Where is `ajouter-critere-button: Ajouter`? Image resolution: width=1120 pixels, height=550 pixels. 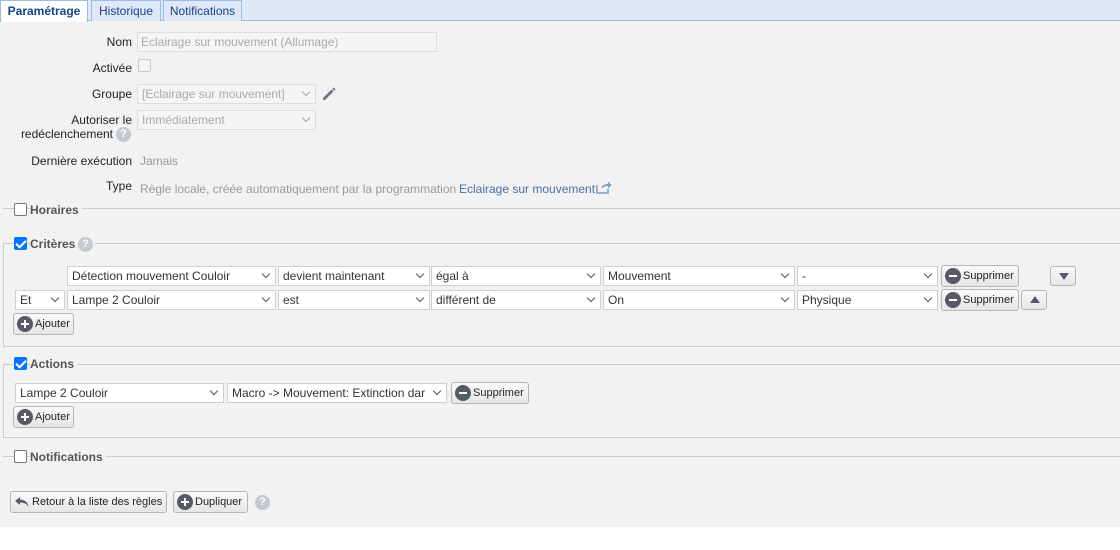 ajouter-critere-button: Ajouter is located at coordinates (43, 324).